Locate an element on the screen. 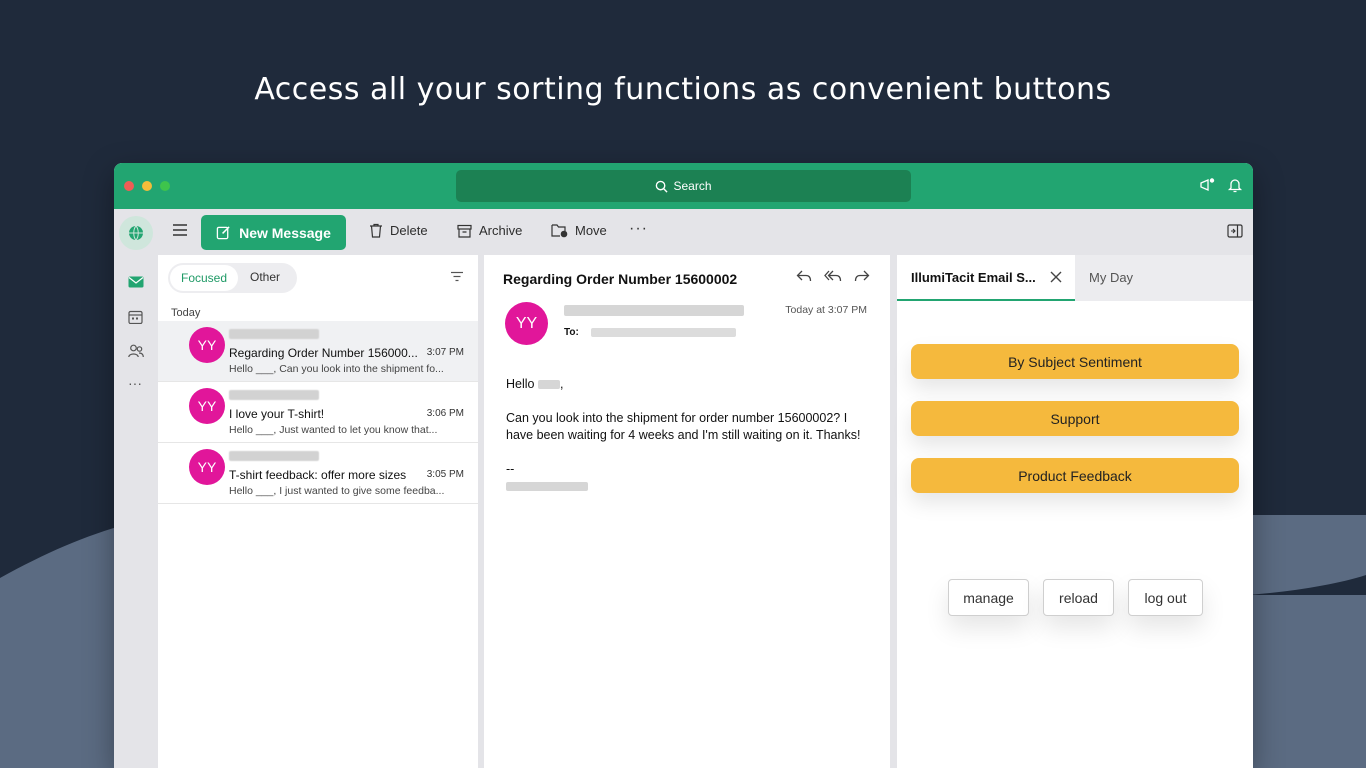 The width and height of the screenshot is (1366, 768). body-signoff: -- is located at coordinates (510, 469).